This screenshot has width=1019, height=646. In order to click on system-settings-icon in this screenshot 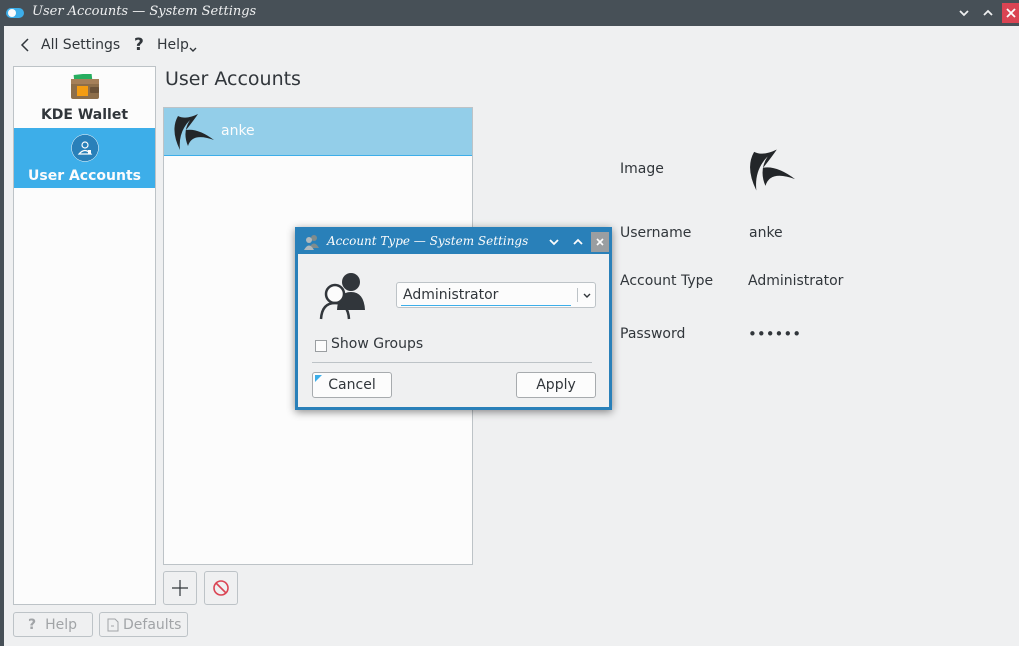, I will do `click(15, 13)`.